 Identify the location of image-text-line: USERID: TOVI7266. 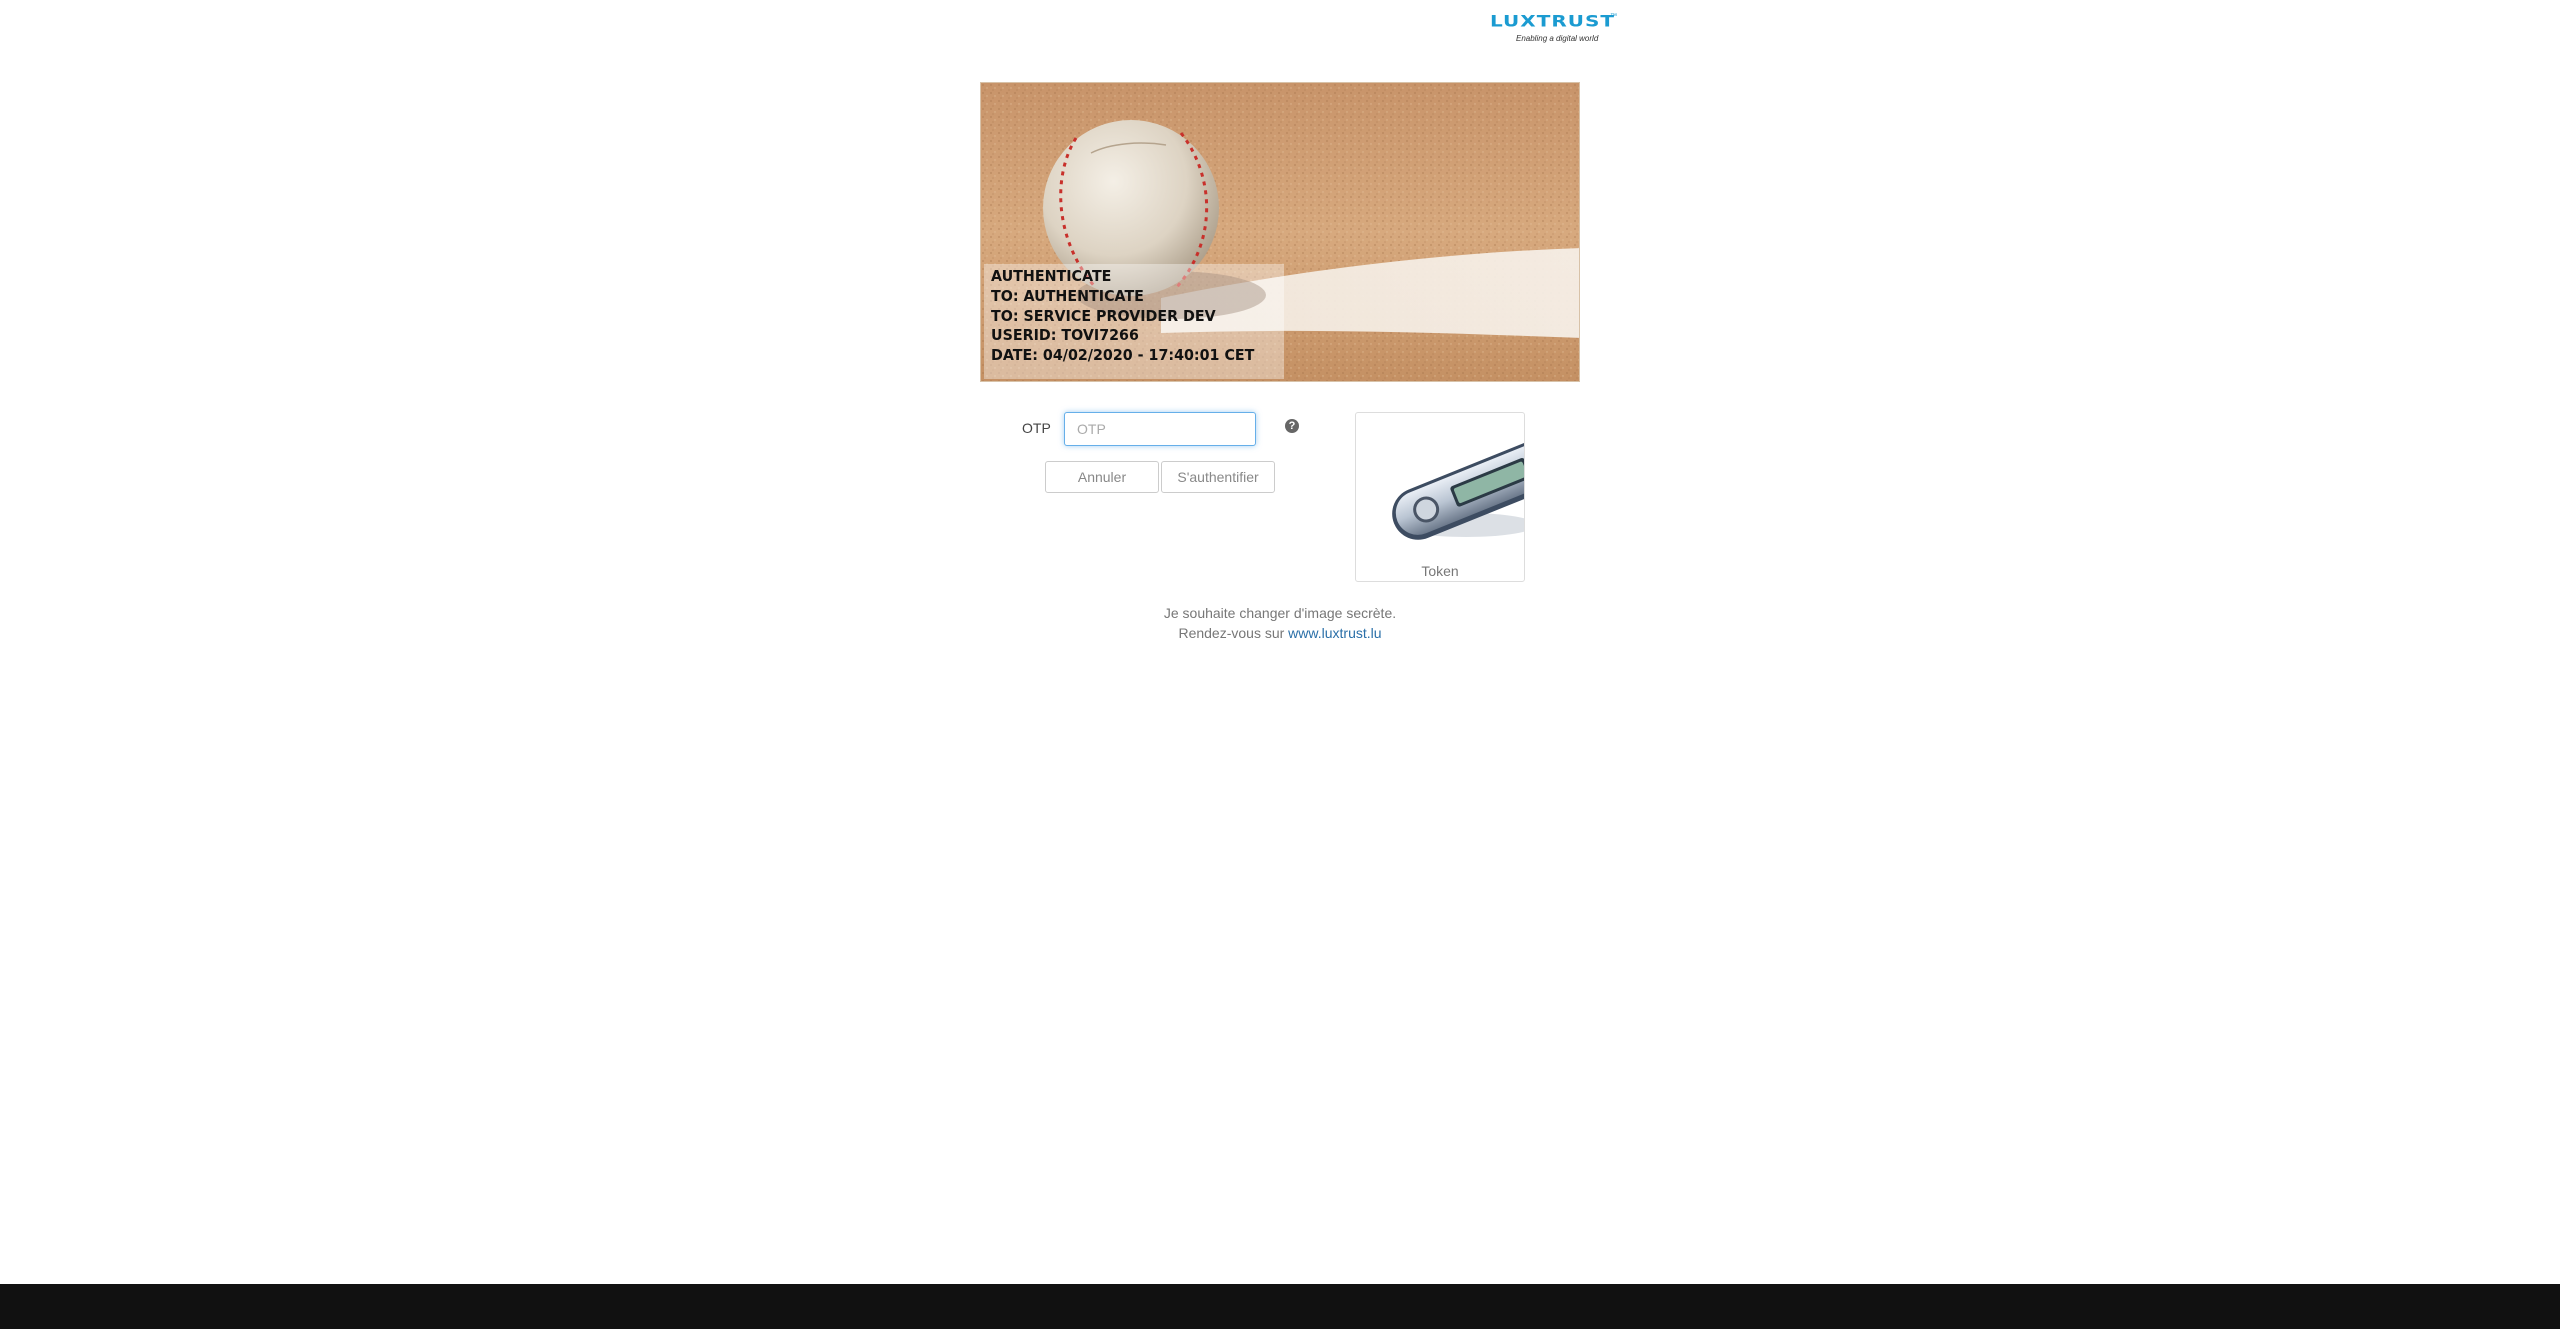
(1065, 335).